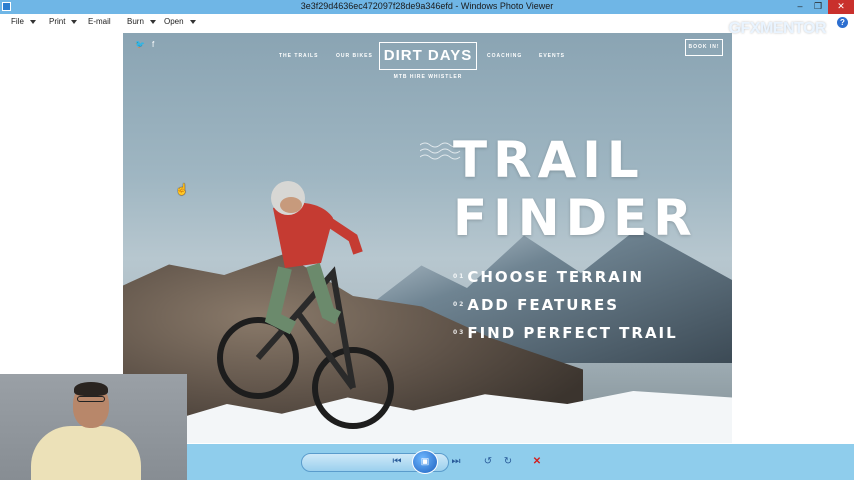 This screenshot has width=854, height=480. What do you see at coordinates (153, 44) in the screenshot?
I see `facebook-icon: f` at bounding box center [153, 44].